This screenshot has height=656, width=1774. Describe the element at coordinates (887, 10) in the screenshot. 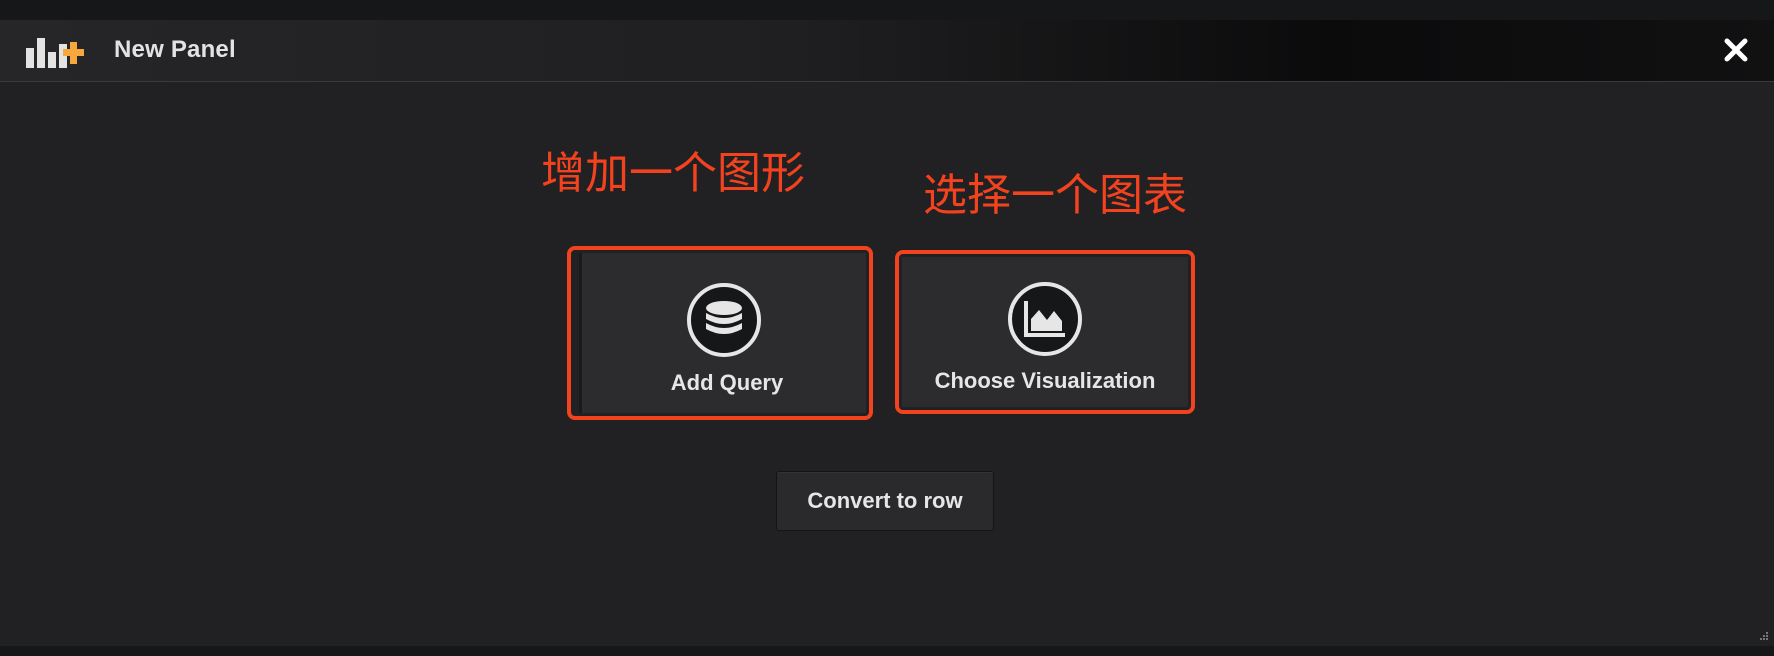

I see `top-strip` at that location.